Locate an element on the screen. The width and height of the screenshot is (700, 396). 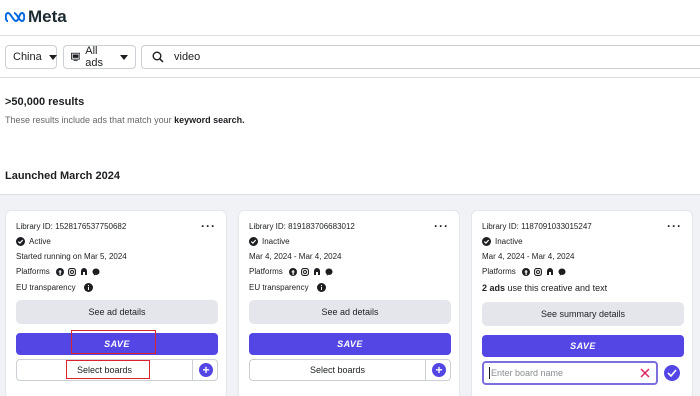
results-note-keyword: keyword search. is located at coordinates (209, 120).